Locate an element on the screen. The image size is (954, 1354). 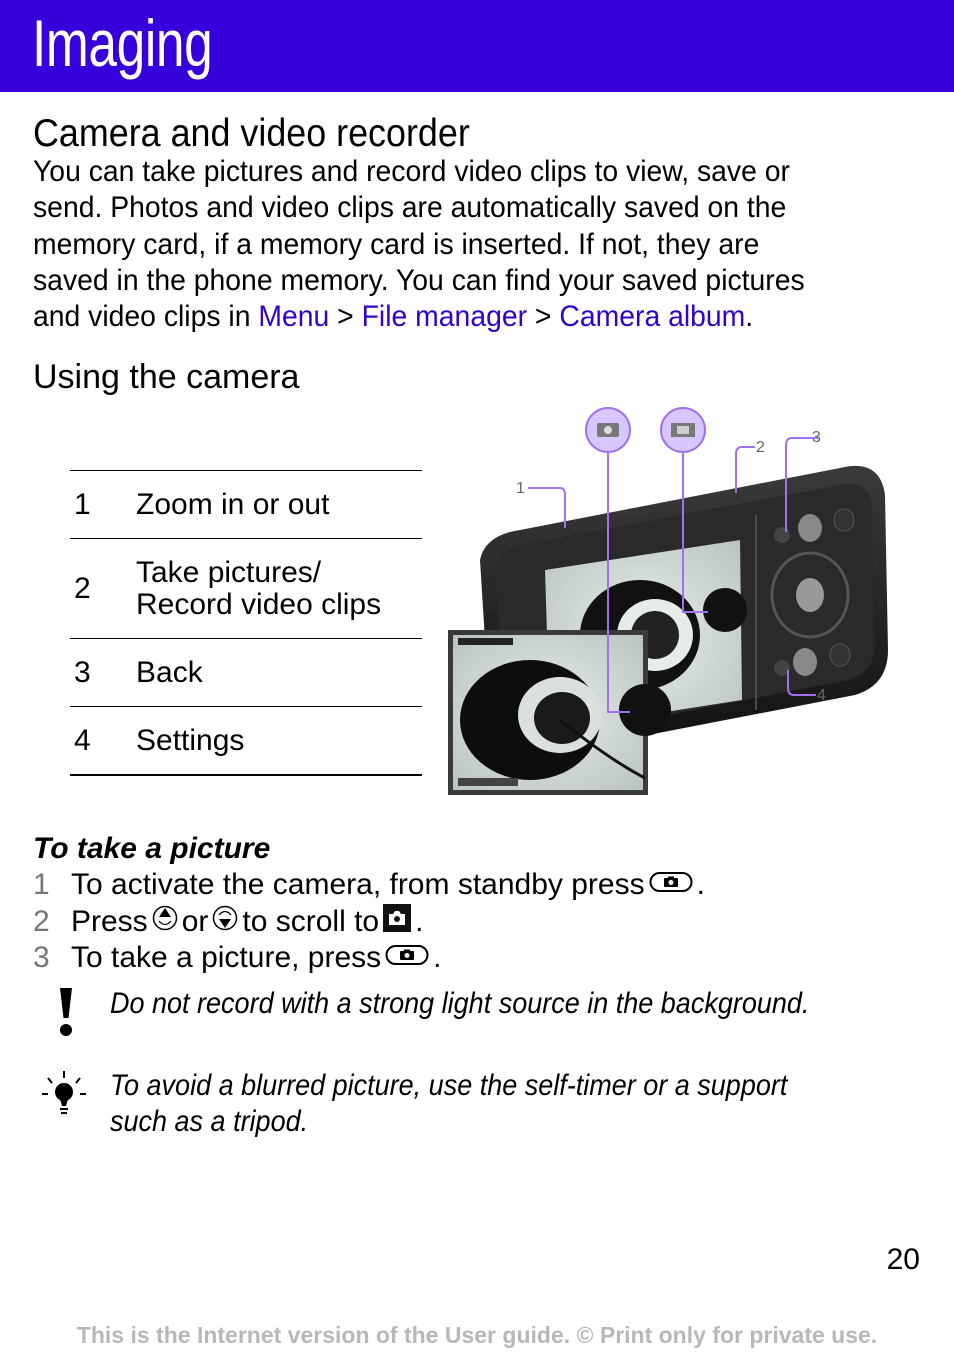
callout-1: 1 is located at coordinates (520, 488).